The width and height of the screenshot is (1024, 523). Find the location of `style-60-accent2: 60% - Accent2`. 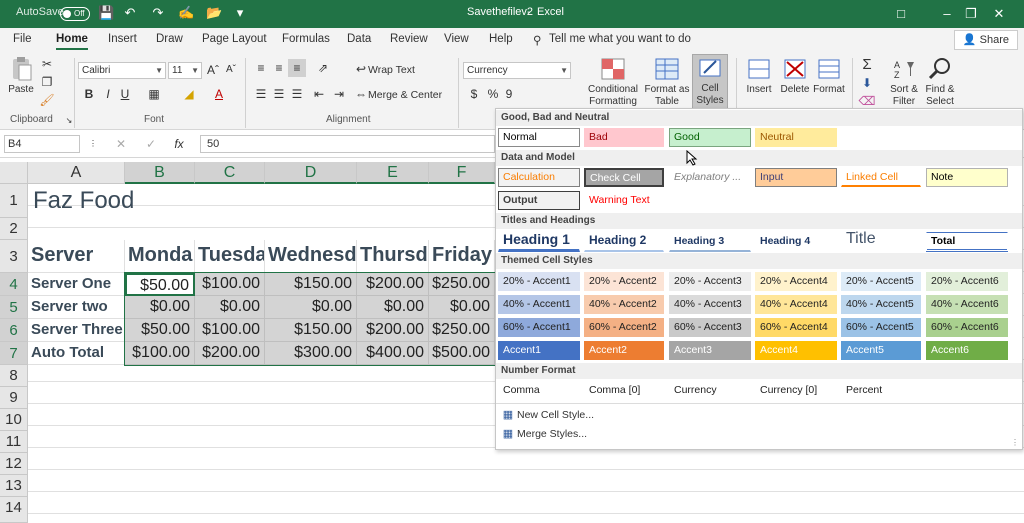

style-60-accent2: 60% - Accent2 is located at coordinates (624, 327).